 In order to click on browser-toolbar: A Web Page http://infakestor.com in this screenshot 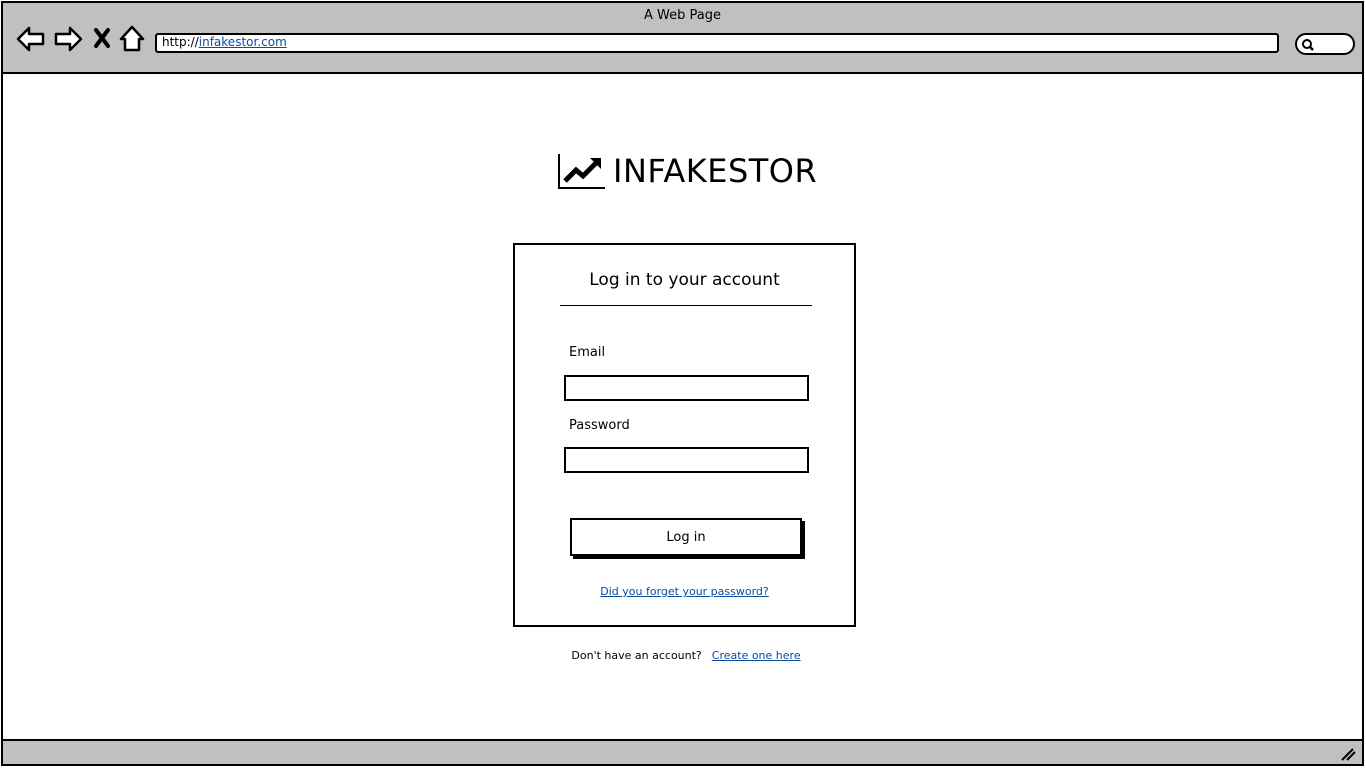, I will do `click(682, 38)`.